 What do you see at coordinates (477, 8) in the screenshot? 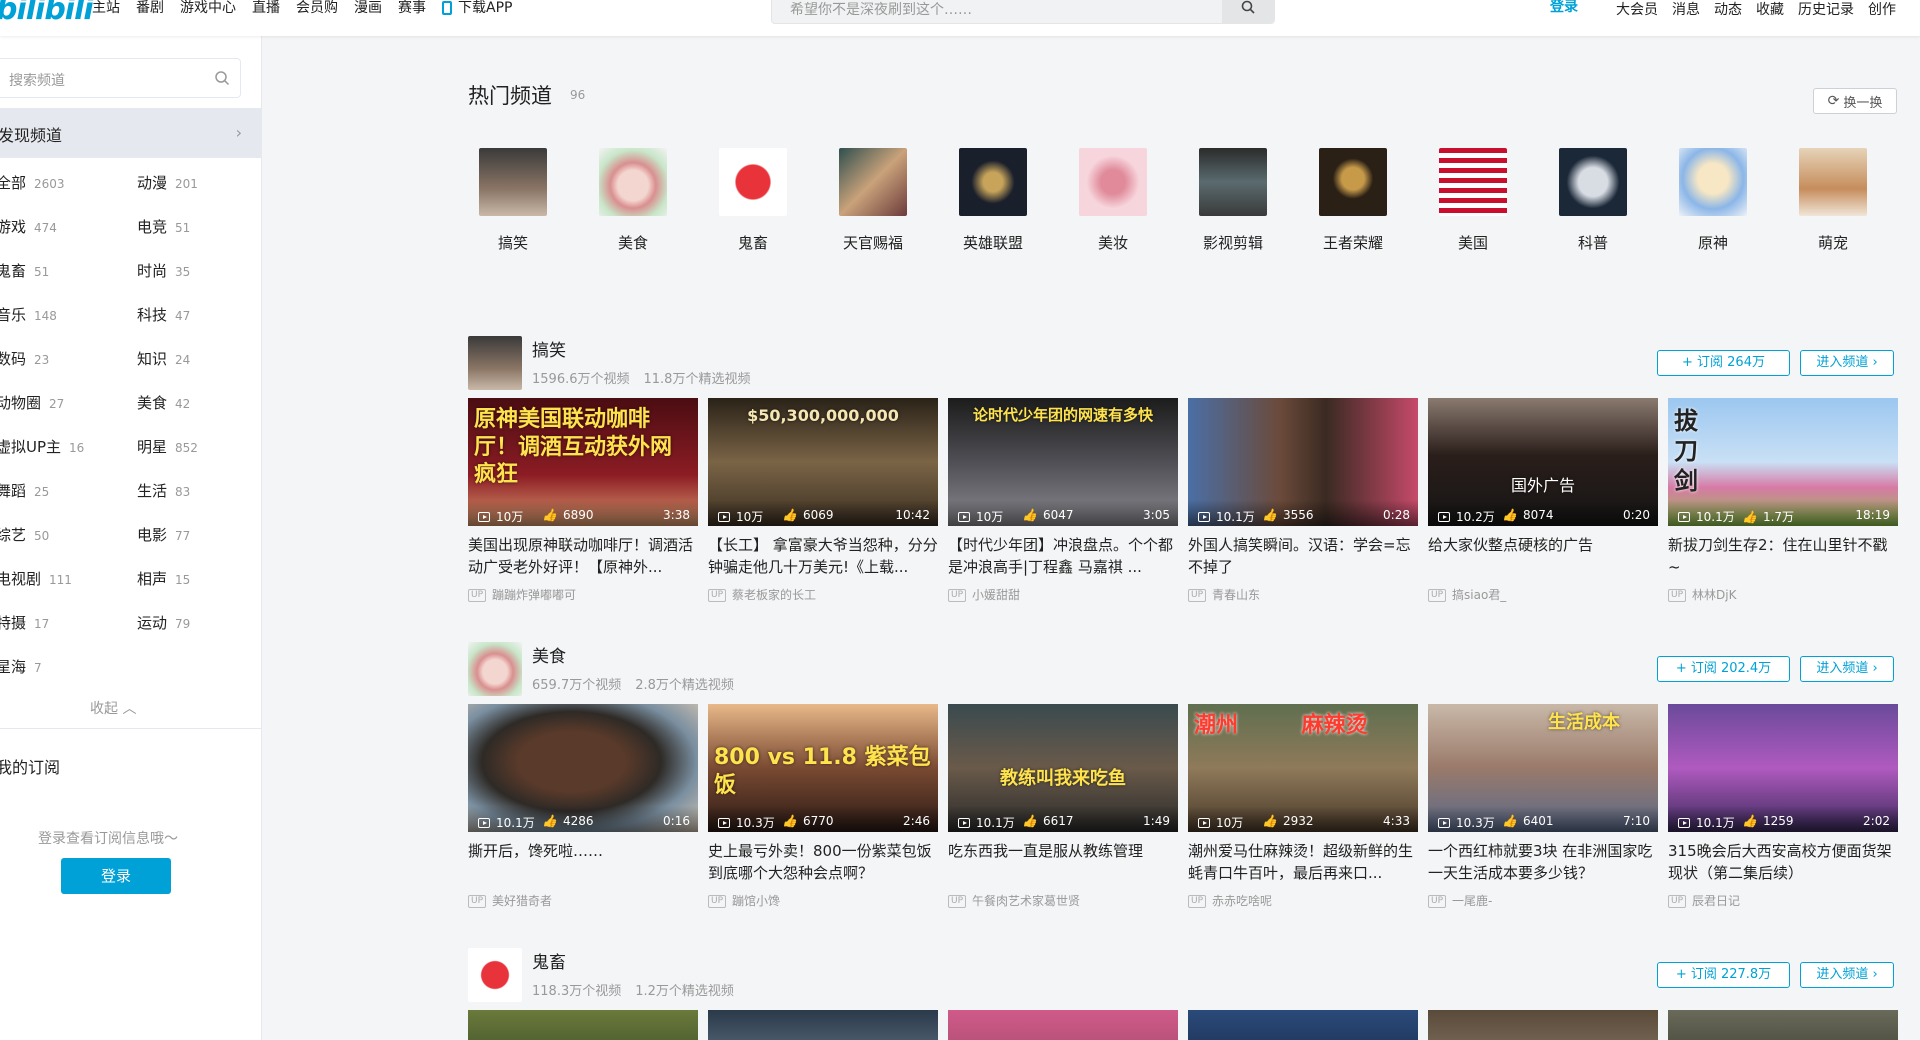
I see `nav-download-app: 下载APP` at bounding box center [477, 8].